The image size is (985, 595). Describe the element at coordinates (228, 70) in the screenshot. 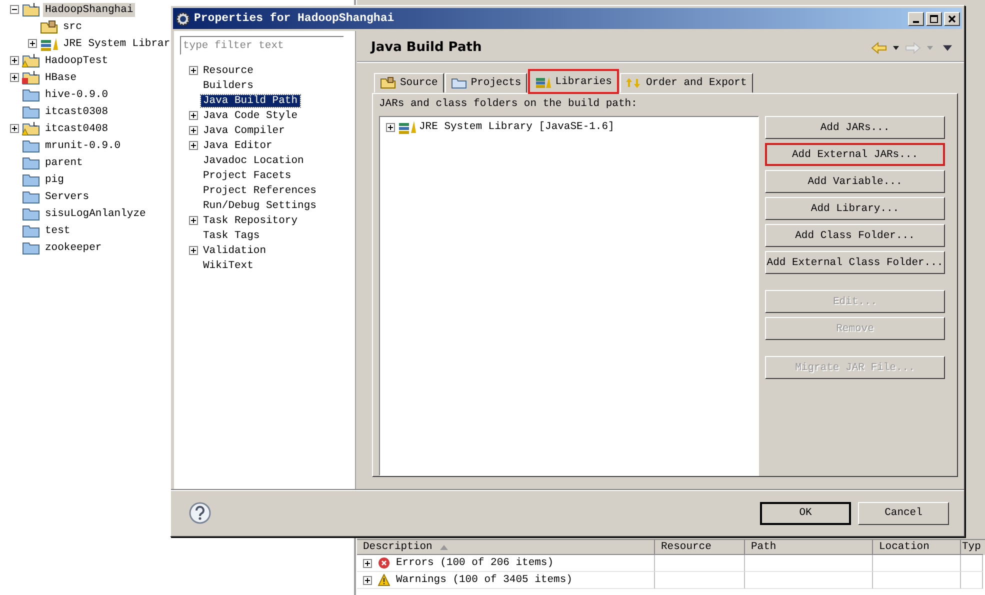

I see `nav-item: Resource` at that location.